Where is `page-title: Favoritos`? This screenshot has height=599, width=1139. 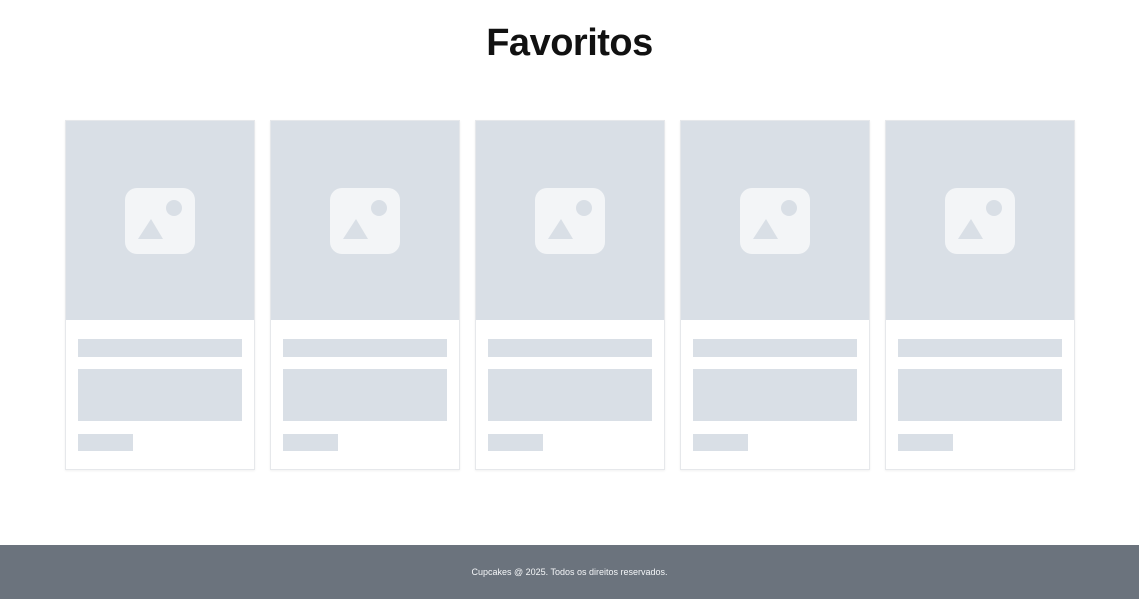 page-title: Favoritos is located at coordinates (569, 43).